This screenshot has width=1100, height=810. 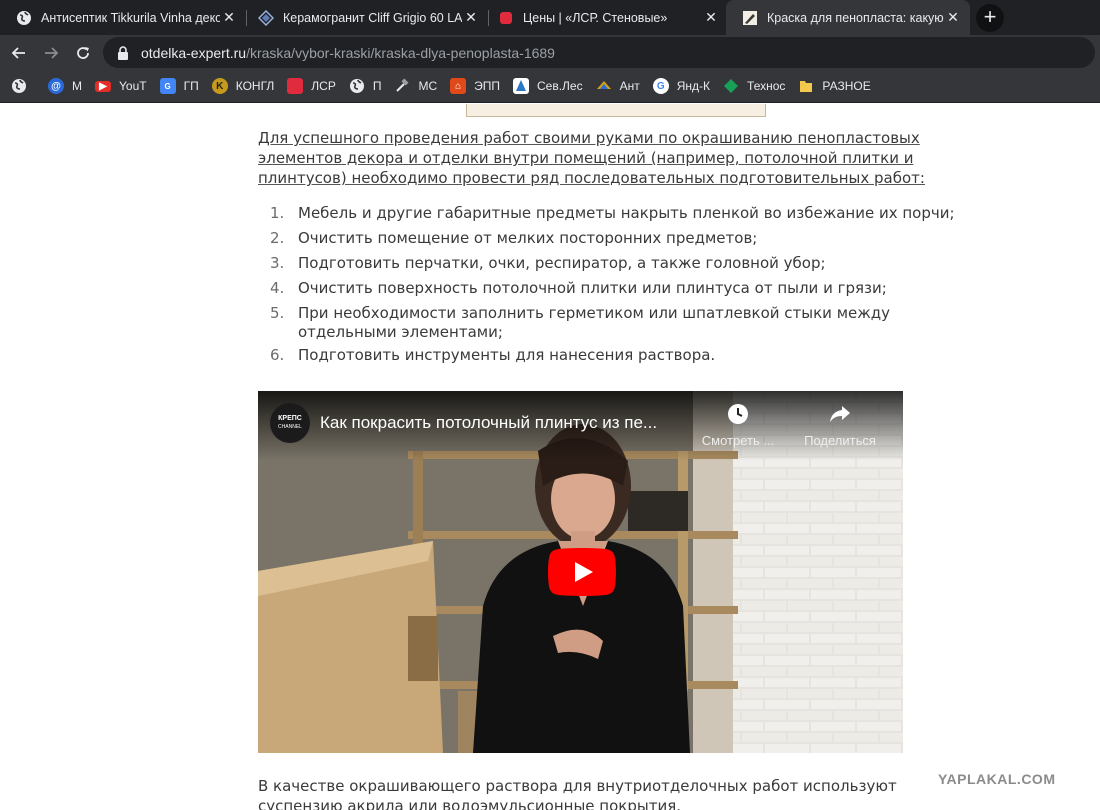 I want to click on arrow-left-icon, so click(x=18, y=53).